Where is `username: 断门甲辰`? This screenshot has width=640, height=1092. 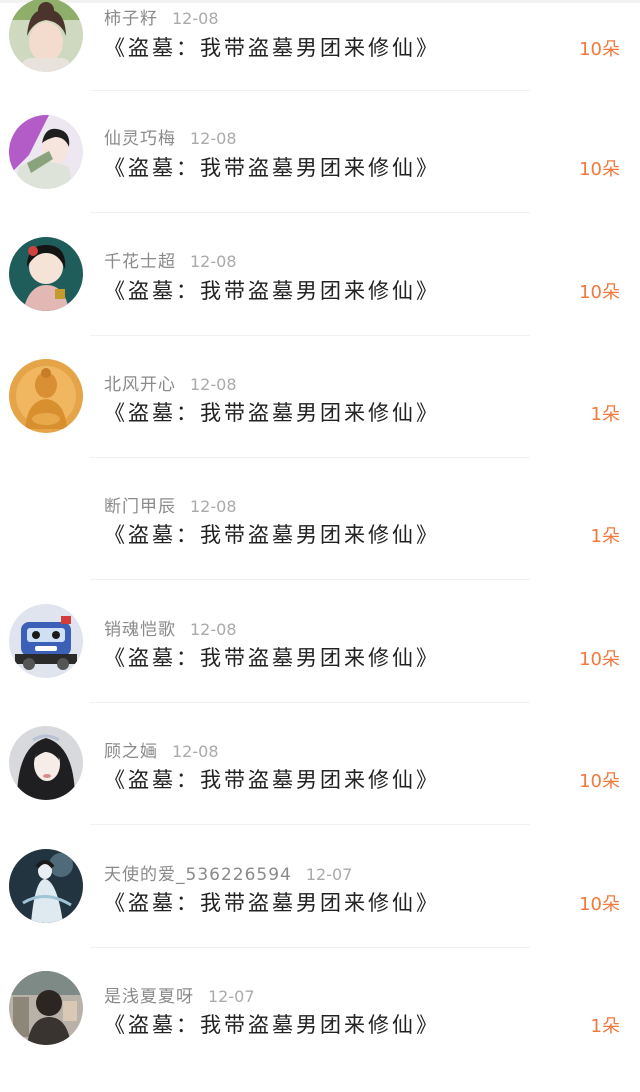
username: 断门甲辰 is located at coordinates (140, 507).